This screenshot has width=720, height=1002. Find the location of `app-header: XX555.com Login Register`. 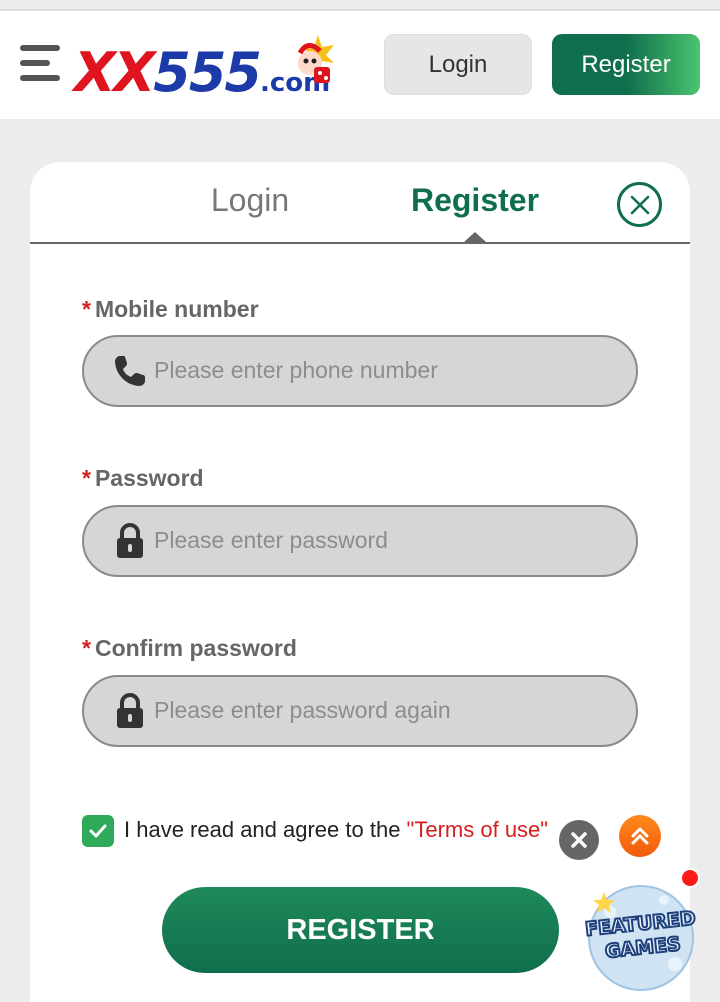

app-header: XX555.com Login Register is located at coordinates (360, 65).